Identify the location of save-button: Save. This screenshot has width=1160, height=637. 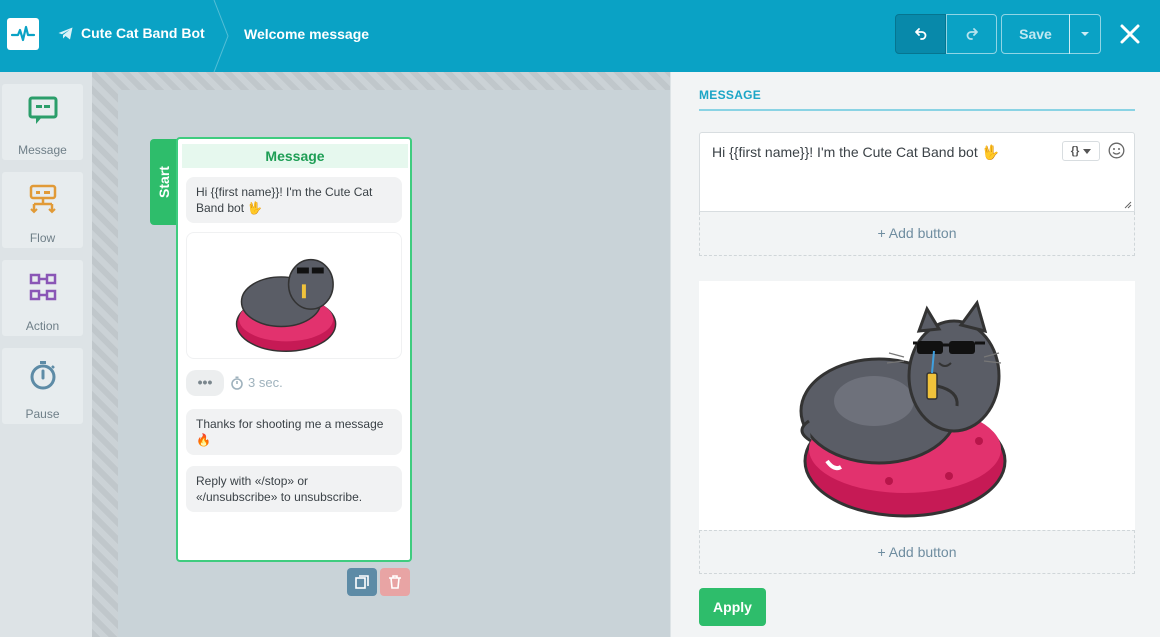
(1035, 34).